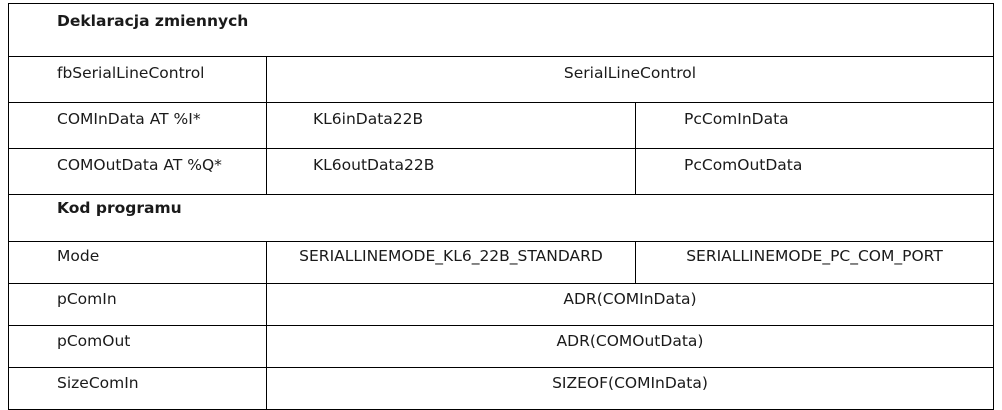 This screenshot has height=410, width=1002. What do you see at coordinates (87, 299) in the screenshot?
I see `parameter-name: pComIn` at bounding box center [87, 299].